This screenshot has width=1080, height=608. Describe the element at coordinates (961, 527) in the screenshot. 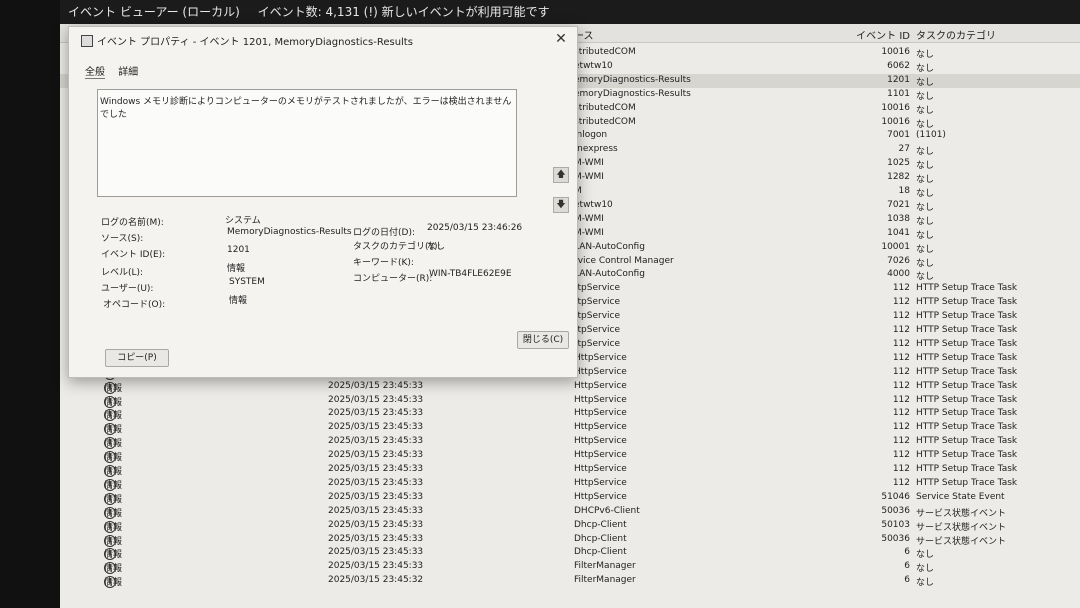

I see `task-category-cell: サービス状態イベント` at that location.